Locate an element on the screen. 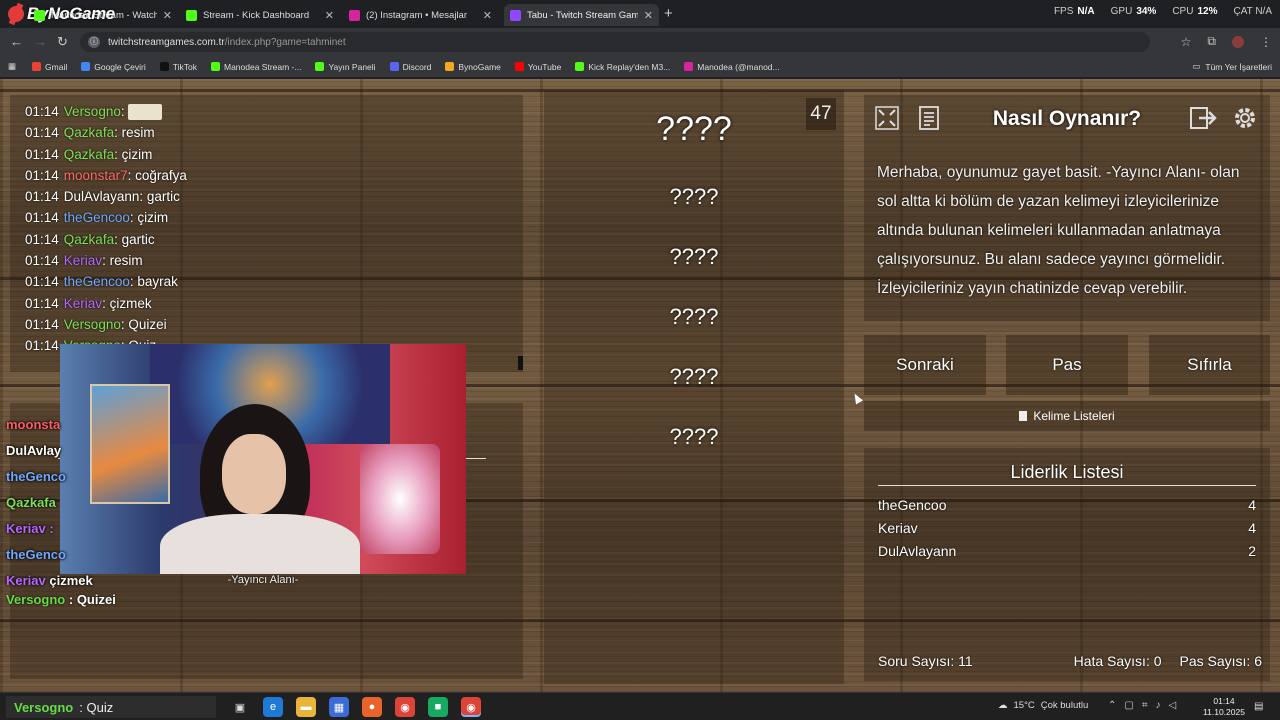 This screenshot has height=720, width=1280. chrome-icon: ◉ is located at coordinates (405, 707).